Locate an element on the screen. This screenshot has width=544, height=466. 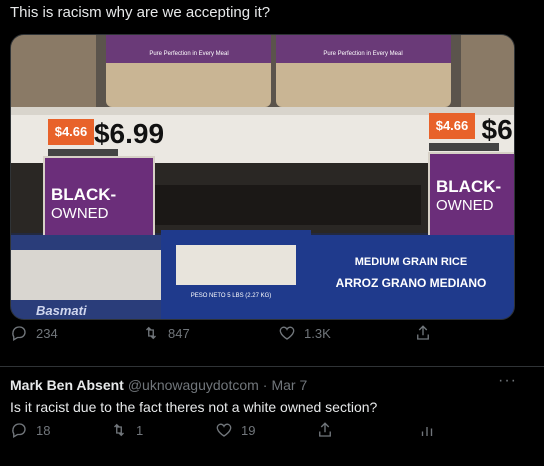
reply-reply-action: 18 is located at coordinates (30, 430).